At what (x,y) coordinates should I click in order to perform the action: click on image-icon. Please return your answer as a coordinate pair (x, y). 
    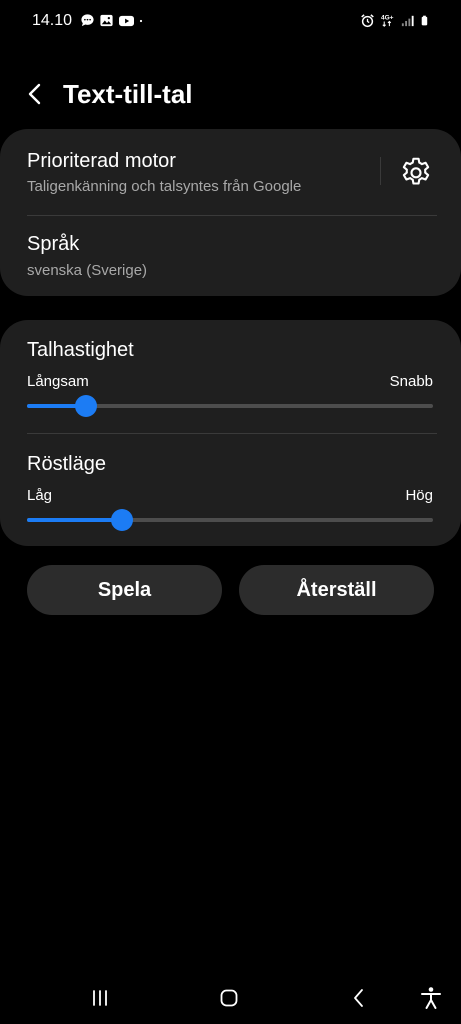
    Looking at the image, I should click on (106, 20).